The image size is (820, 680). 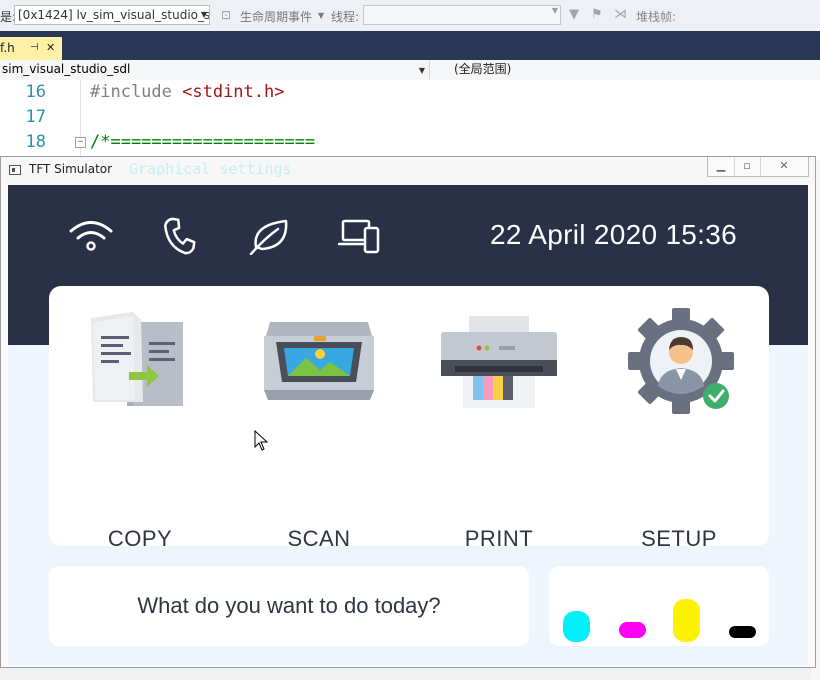 What do you see at coordinates (179, 236) in the screenshot?
I see `phone-icon` at bounding box center [179, 236].